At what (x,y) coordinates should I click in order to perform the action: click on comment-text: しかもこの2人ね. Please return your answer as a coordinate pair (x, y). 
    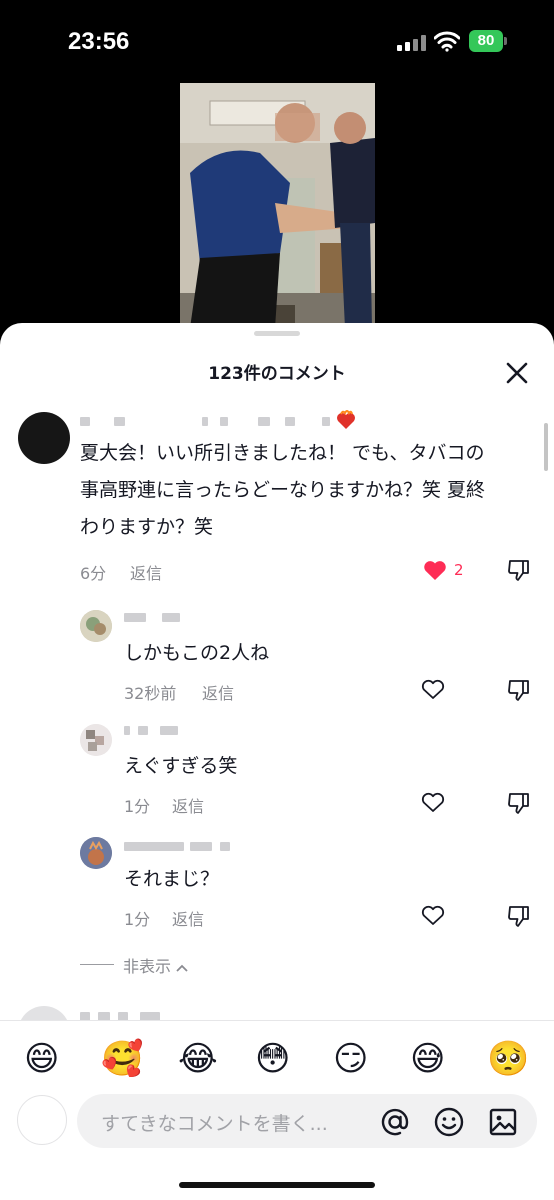
    Looking at the image, I should click on (197, 653).